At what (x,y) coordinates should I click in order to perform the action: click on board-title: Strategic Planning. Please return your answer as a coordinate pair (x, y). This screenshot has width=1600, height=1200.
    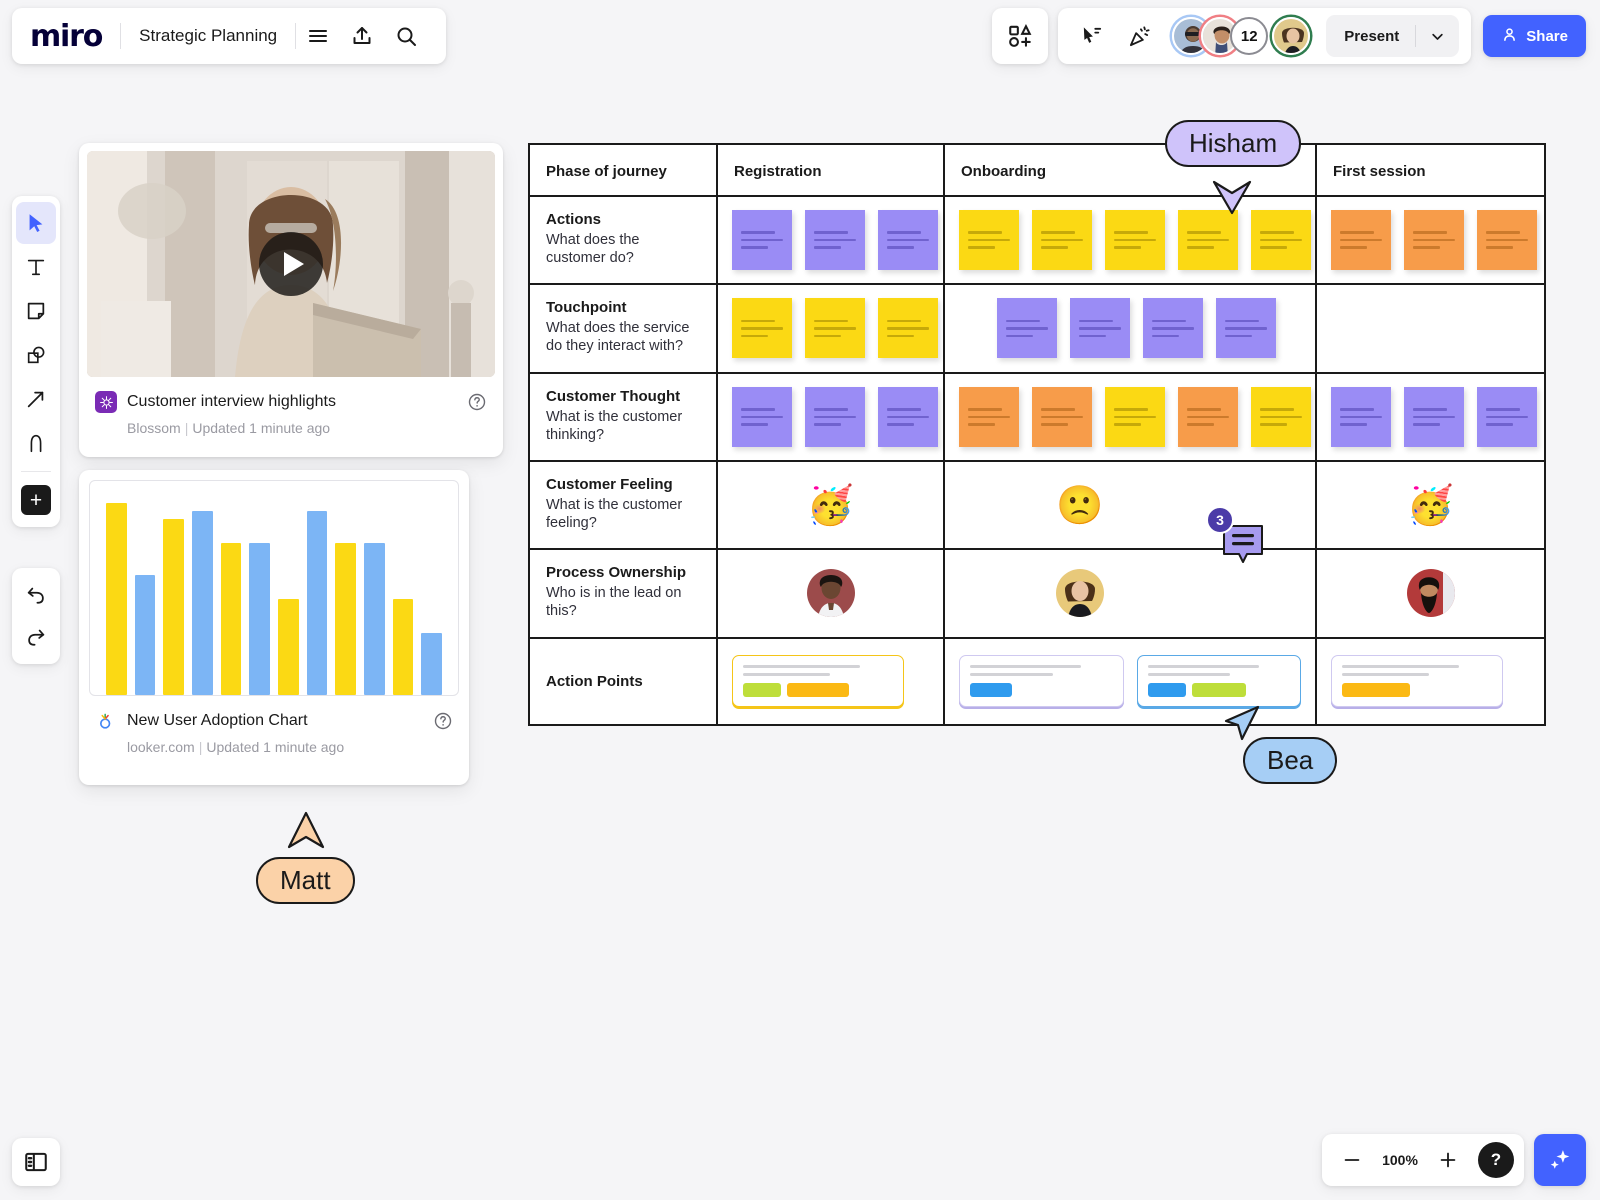
    Looking at the image, I should click on (208, 36).